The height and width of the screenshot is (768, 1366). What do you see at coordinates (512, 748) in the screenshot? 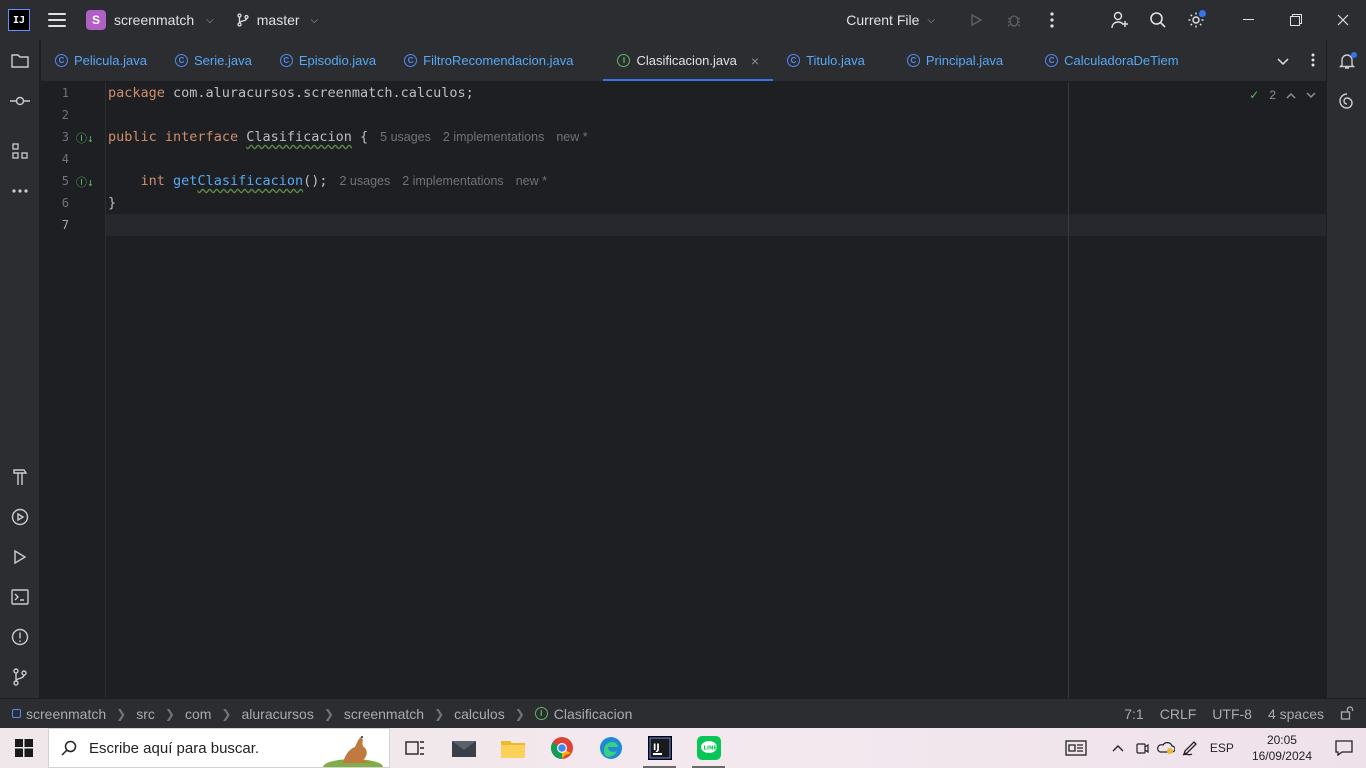
I see `file-explorer-icon` at bounding box center [512, 748].